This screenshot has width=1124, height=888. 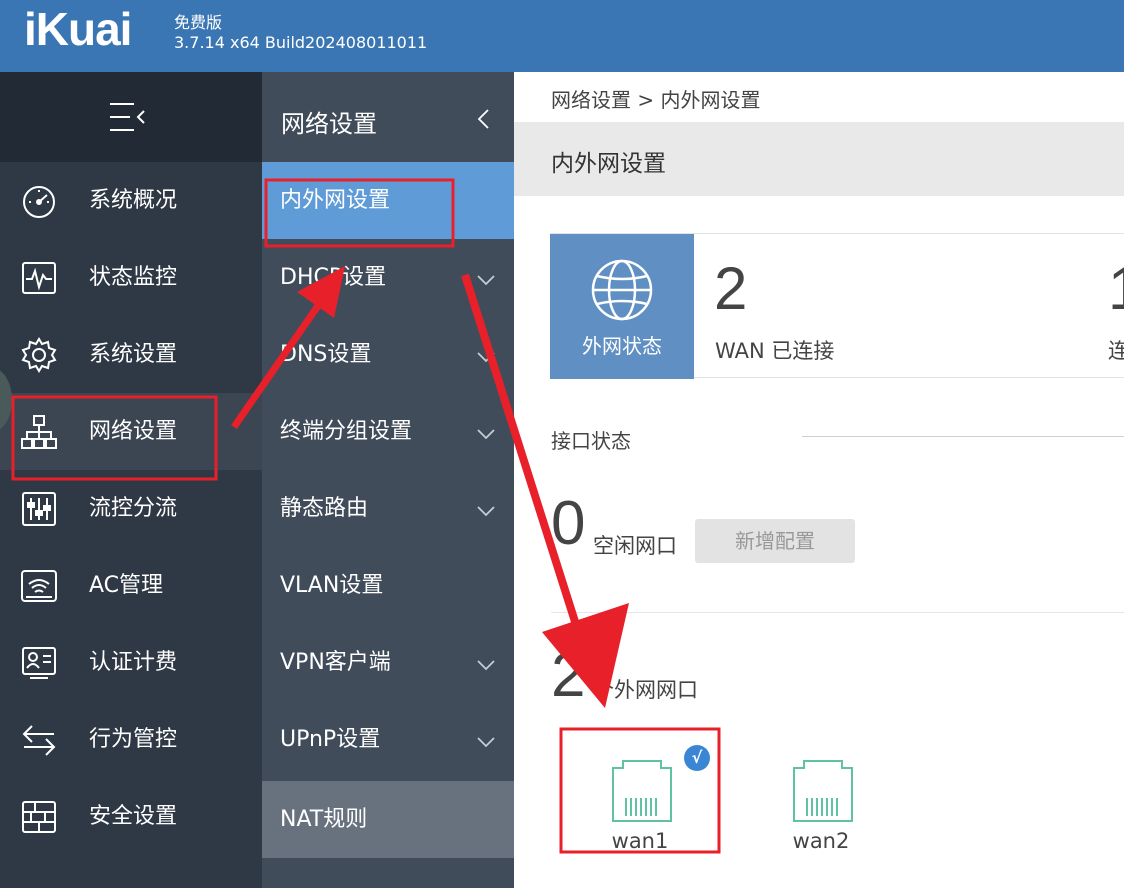 I want to click on sidebar-item-system-overview: 系统概况, so click(x=131, y=200).